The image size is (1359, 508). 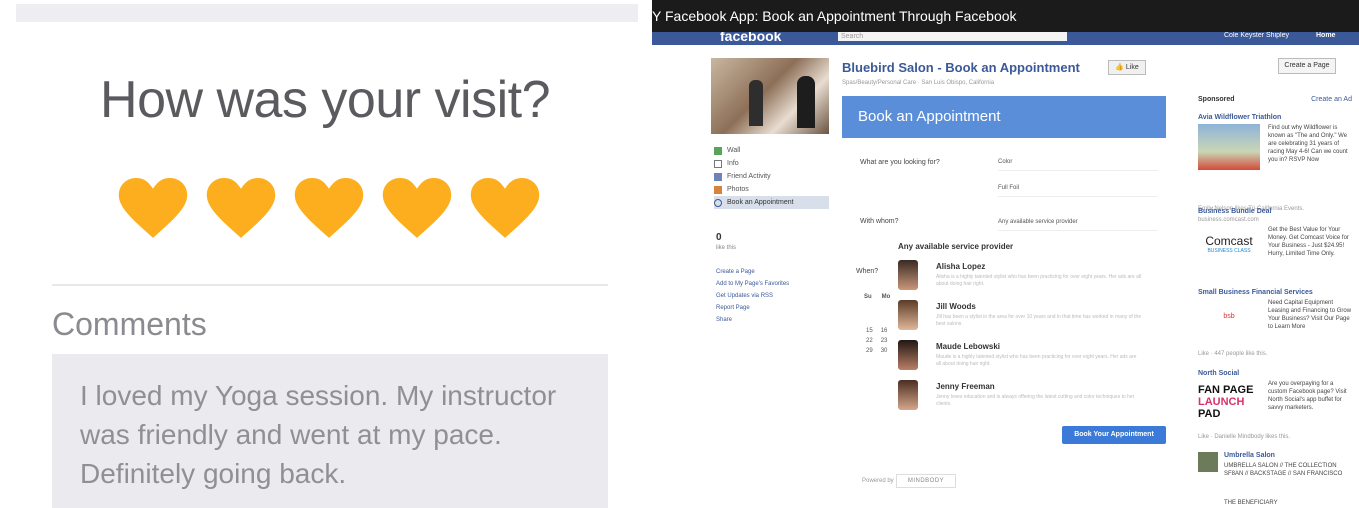 I want to click on heart-rating, so click(x=333, y=213).